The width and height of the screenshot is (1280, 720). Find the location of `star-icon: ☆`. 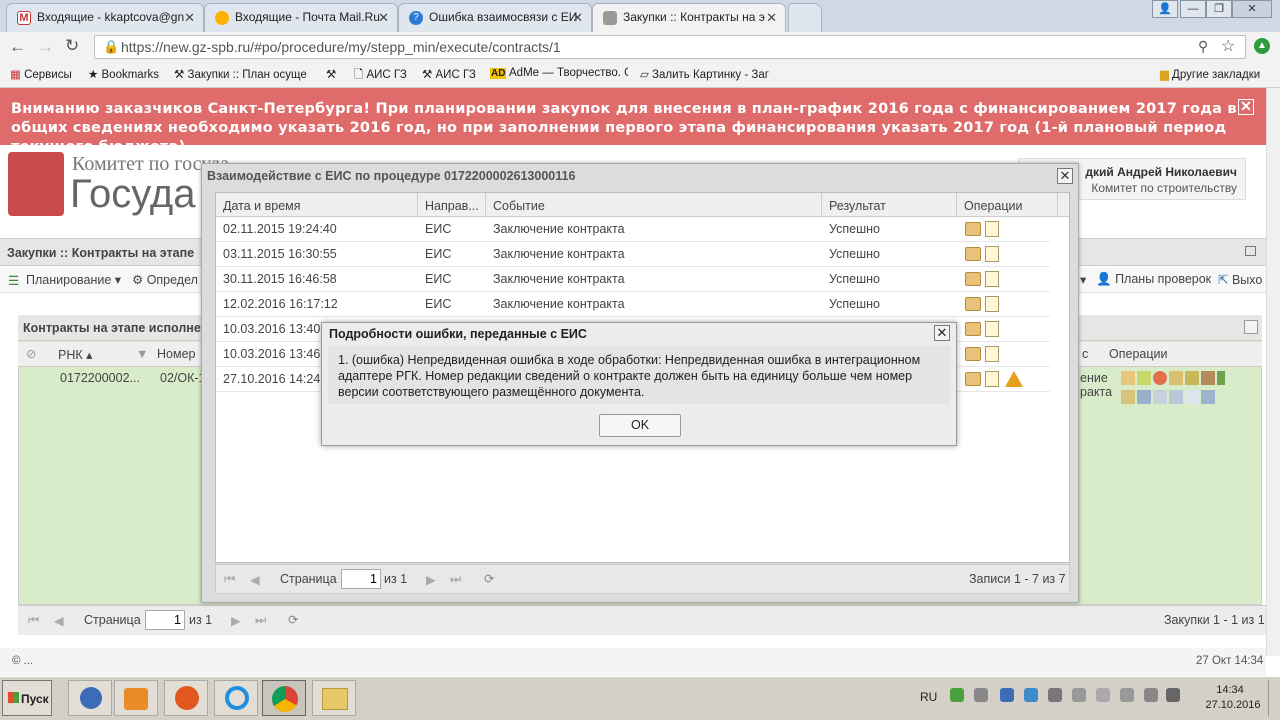

star-icon: ☆ is located at coordinates (1228, 46).